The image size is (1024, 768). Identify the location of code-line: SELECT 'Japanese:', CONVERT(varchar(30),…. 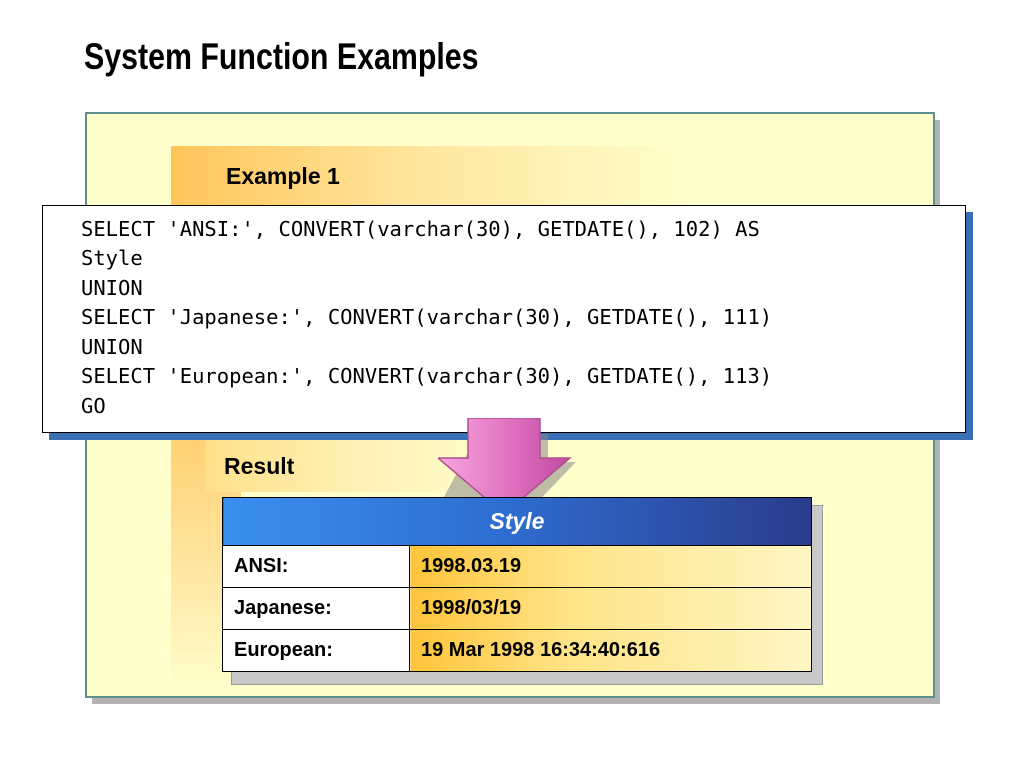
(427, 317).